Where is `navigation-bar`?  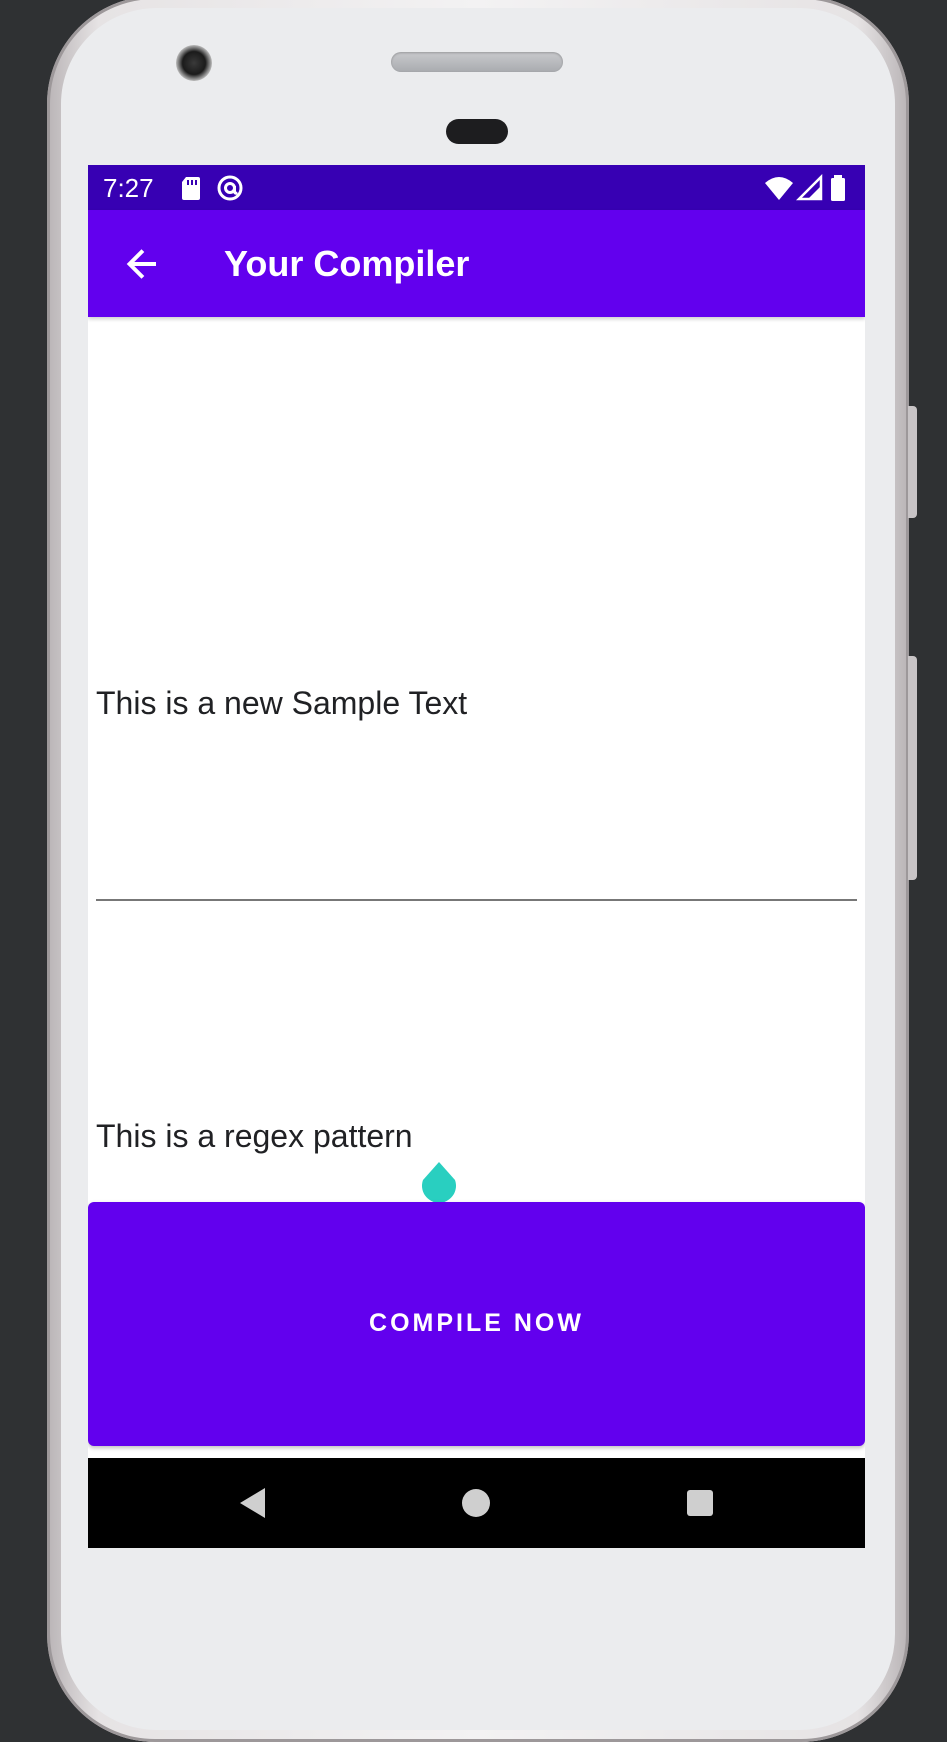
navigation-bar is located at coordinates (476, 1503).